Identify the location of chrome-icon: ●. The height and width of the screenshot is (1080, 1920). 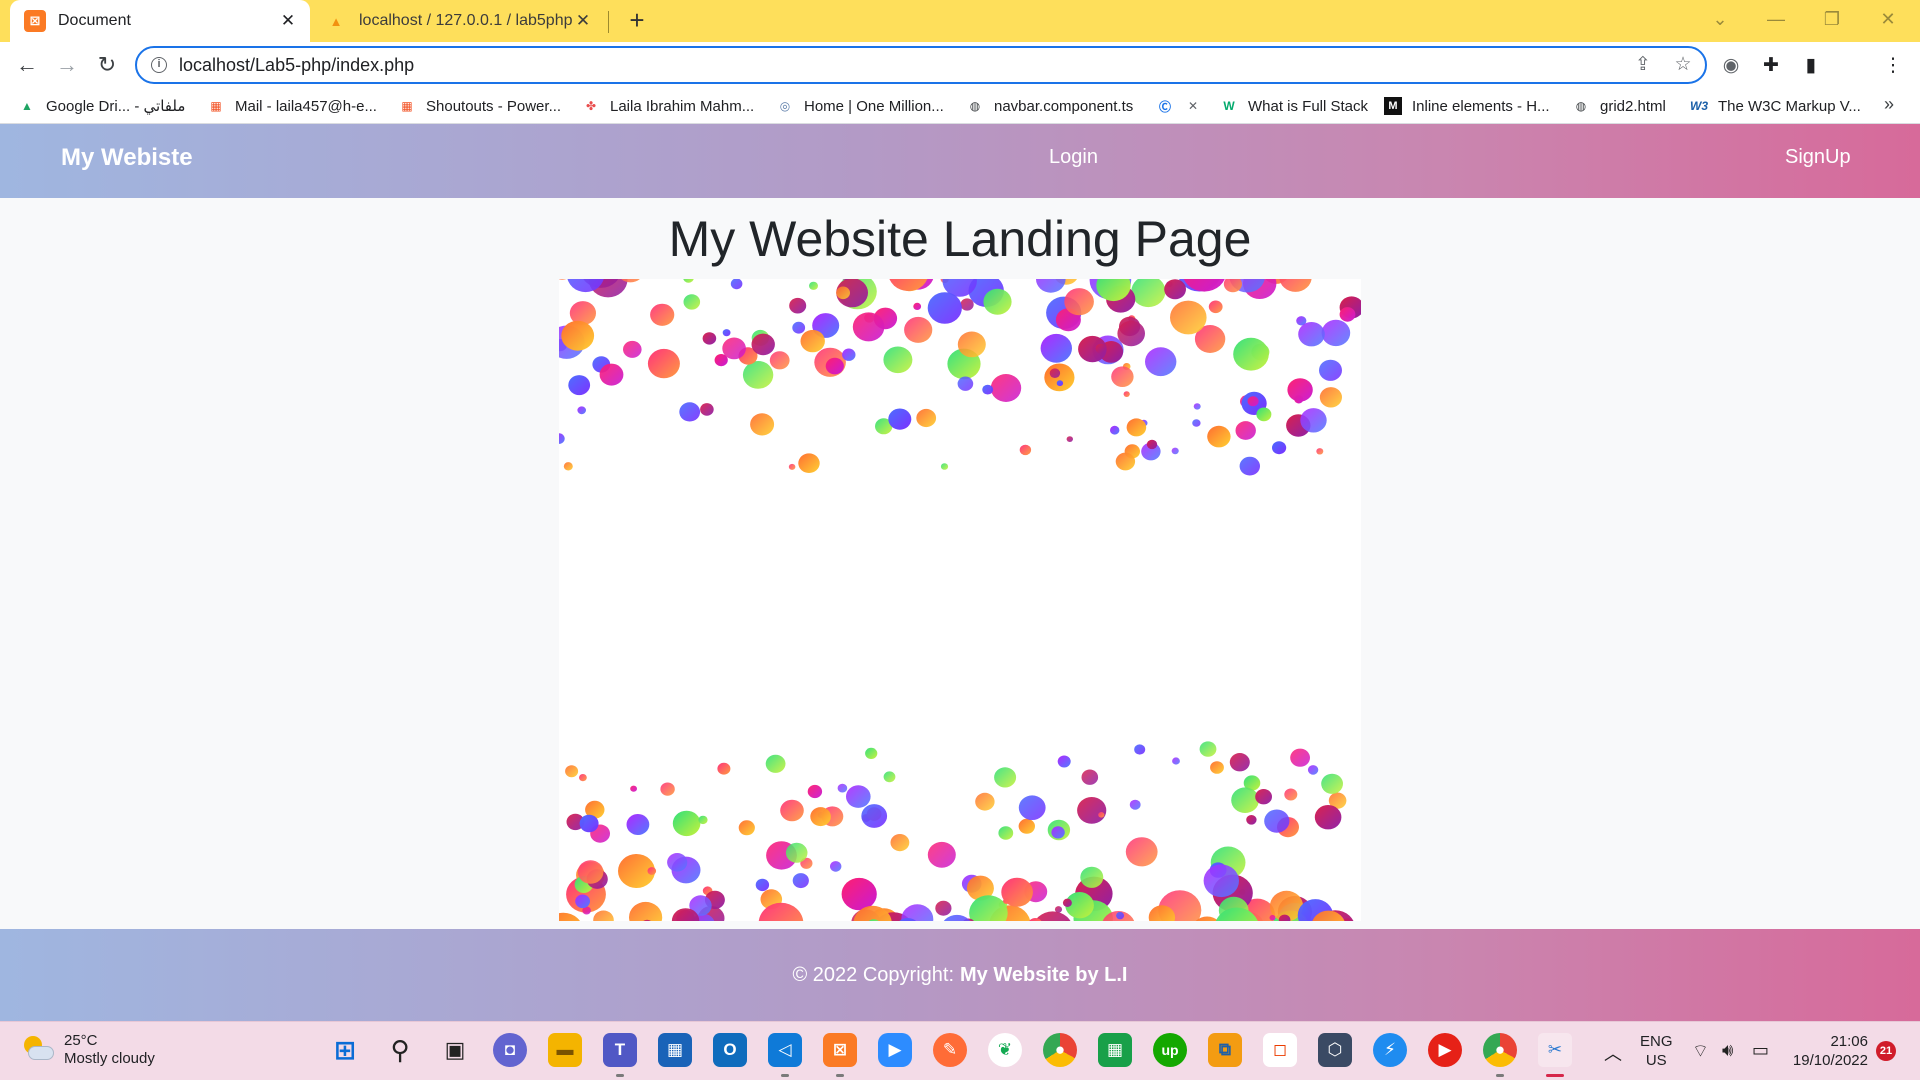
(1060, 1050).